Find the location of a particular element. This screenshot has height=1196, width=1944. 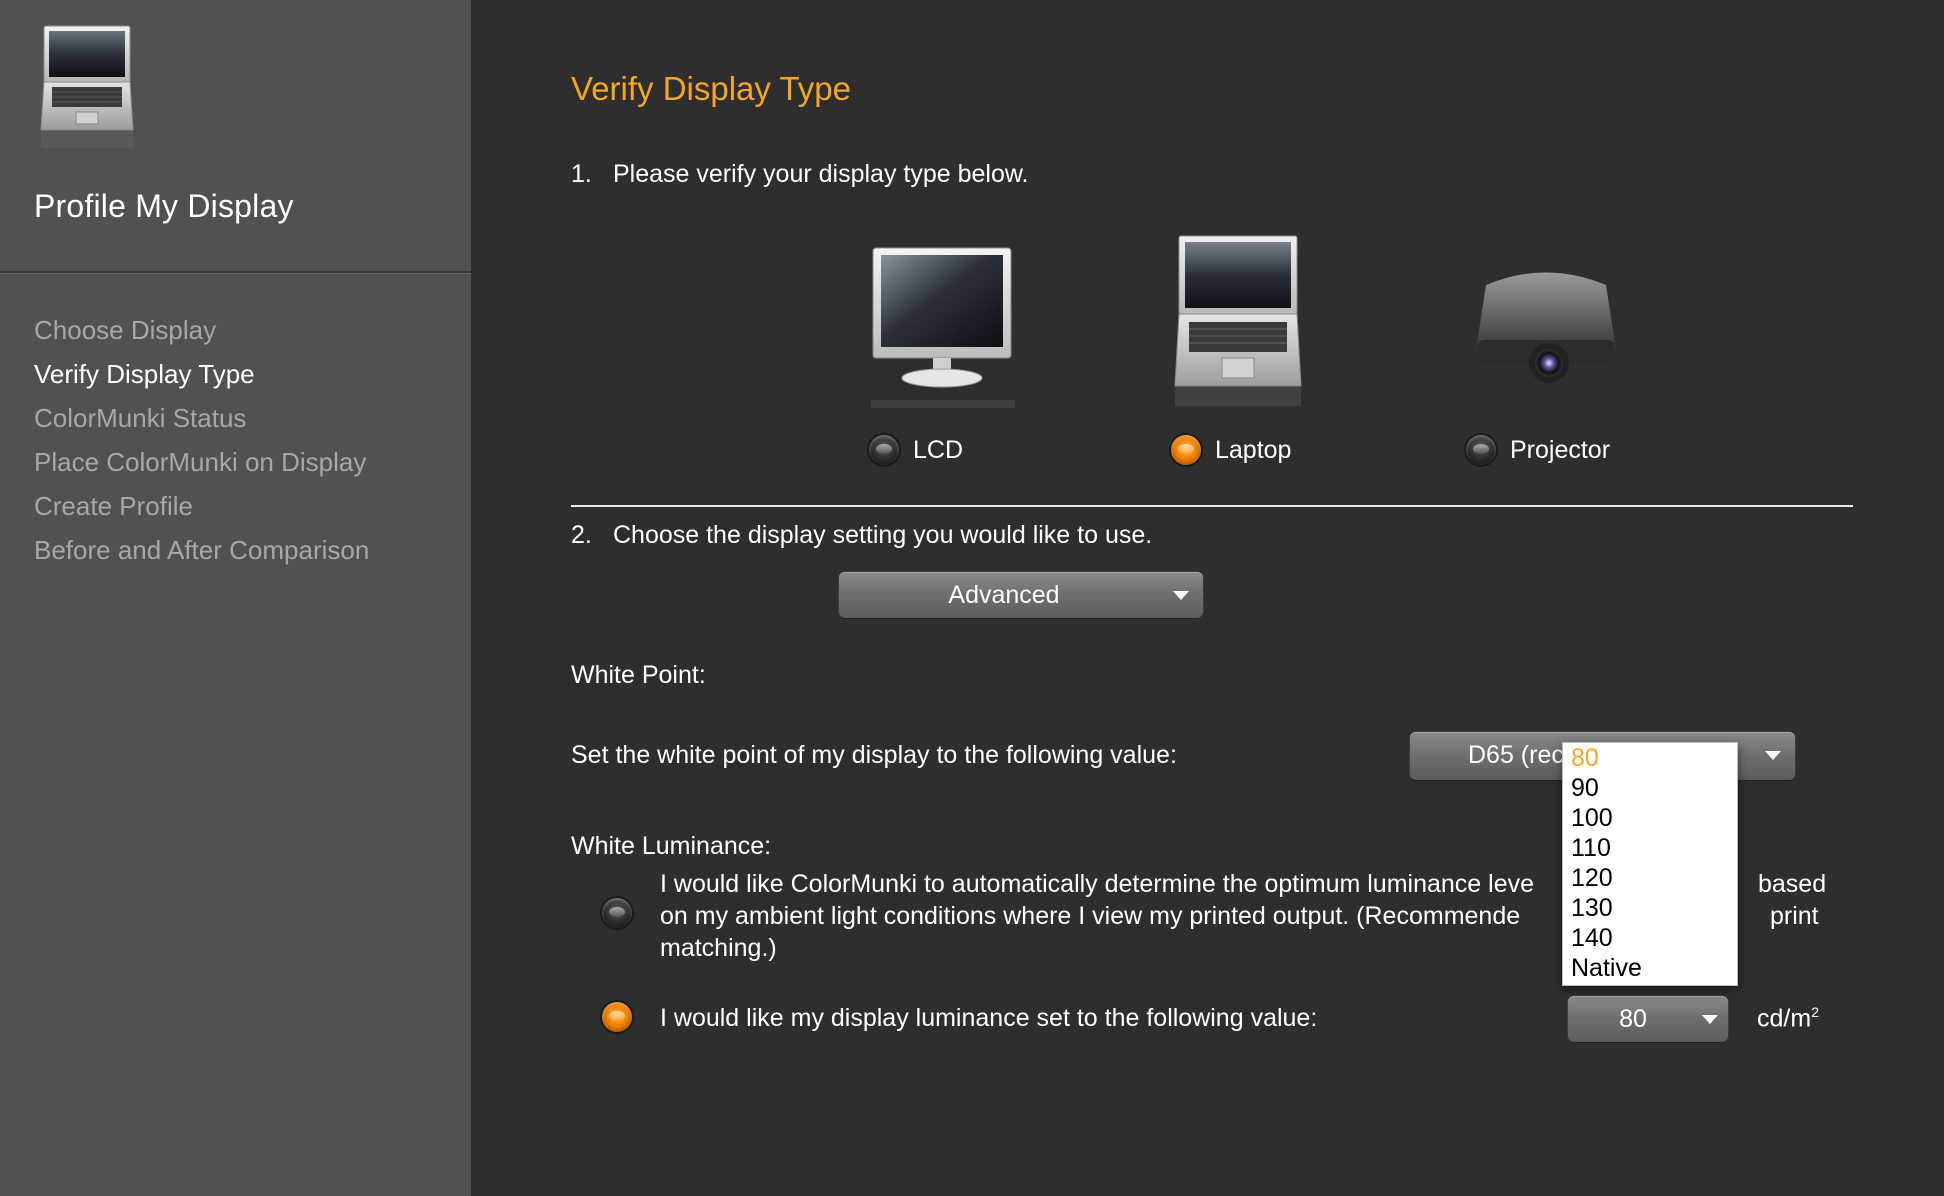

step-colormunki-status: ColorMunki Status is located at coordinates (201, 420).